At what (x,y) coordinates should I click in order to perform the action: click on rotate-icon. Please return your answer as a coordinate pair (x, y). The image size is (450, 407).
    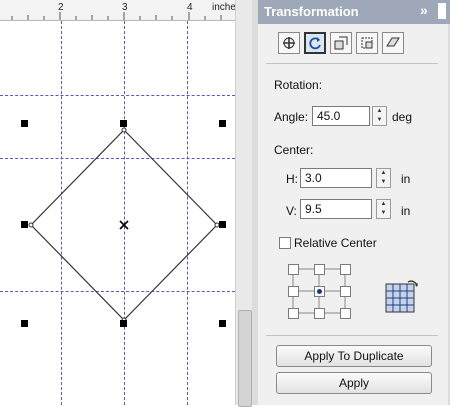
    Looking at the image, I should click on (315, 43).